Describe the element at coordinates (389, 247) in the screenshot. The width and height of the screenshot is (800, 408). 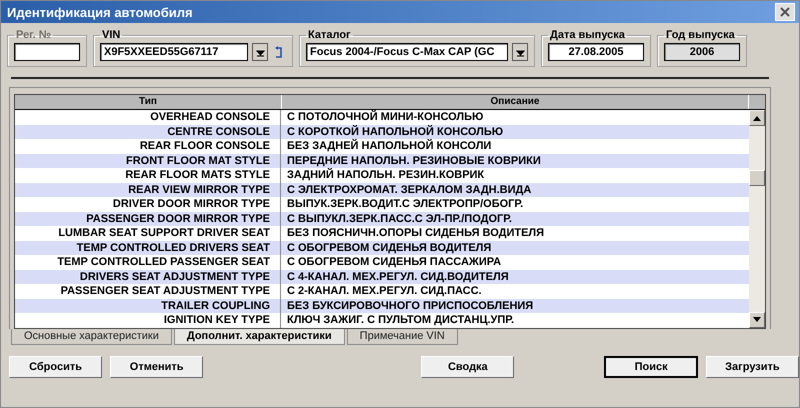
I see `table-cell-text: С ОБОГРЕВОМ СИДЕНЬЯ ВОДИТЕЛЯ` at that location.